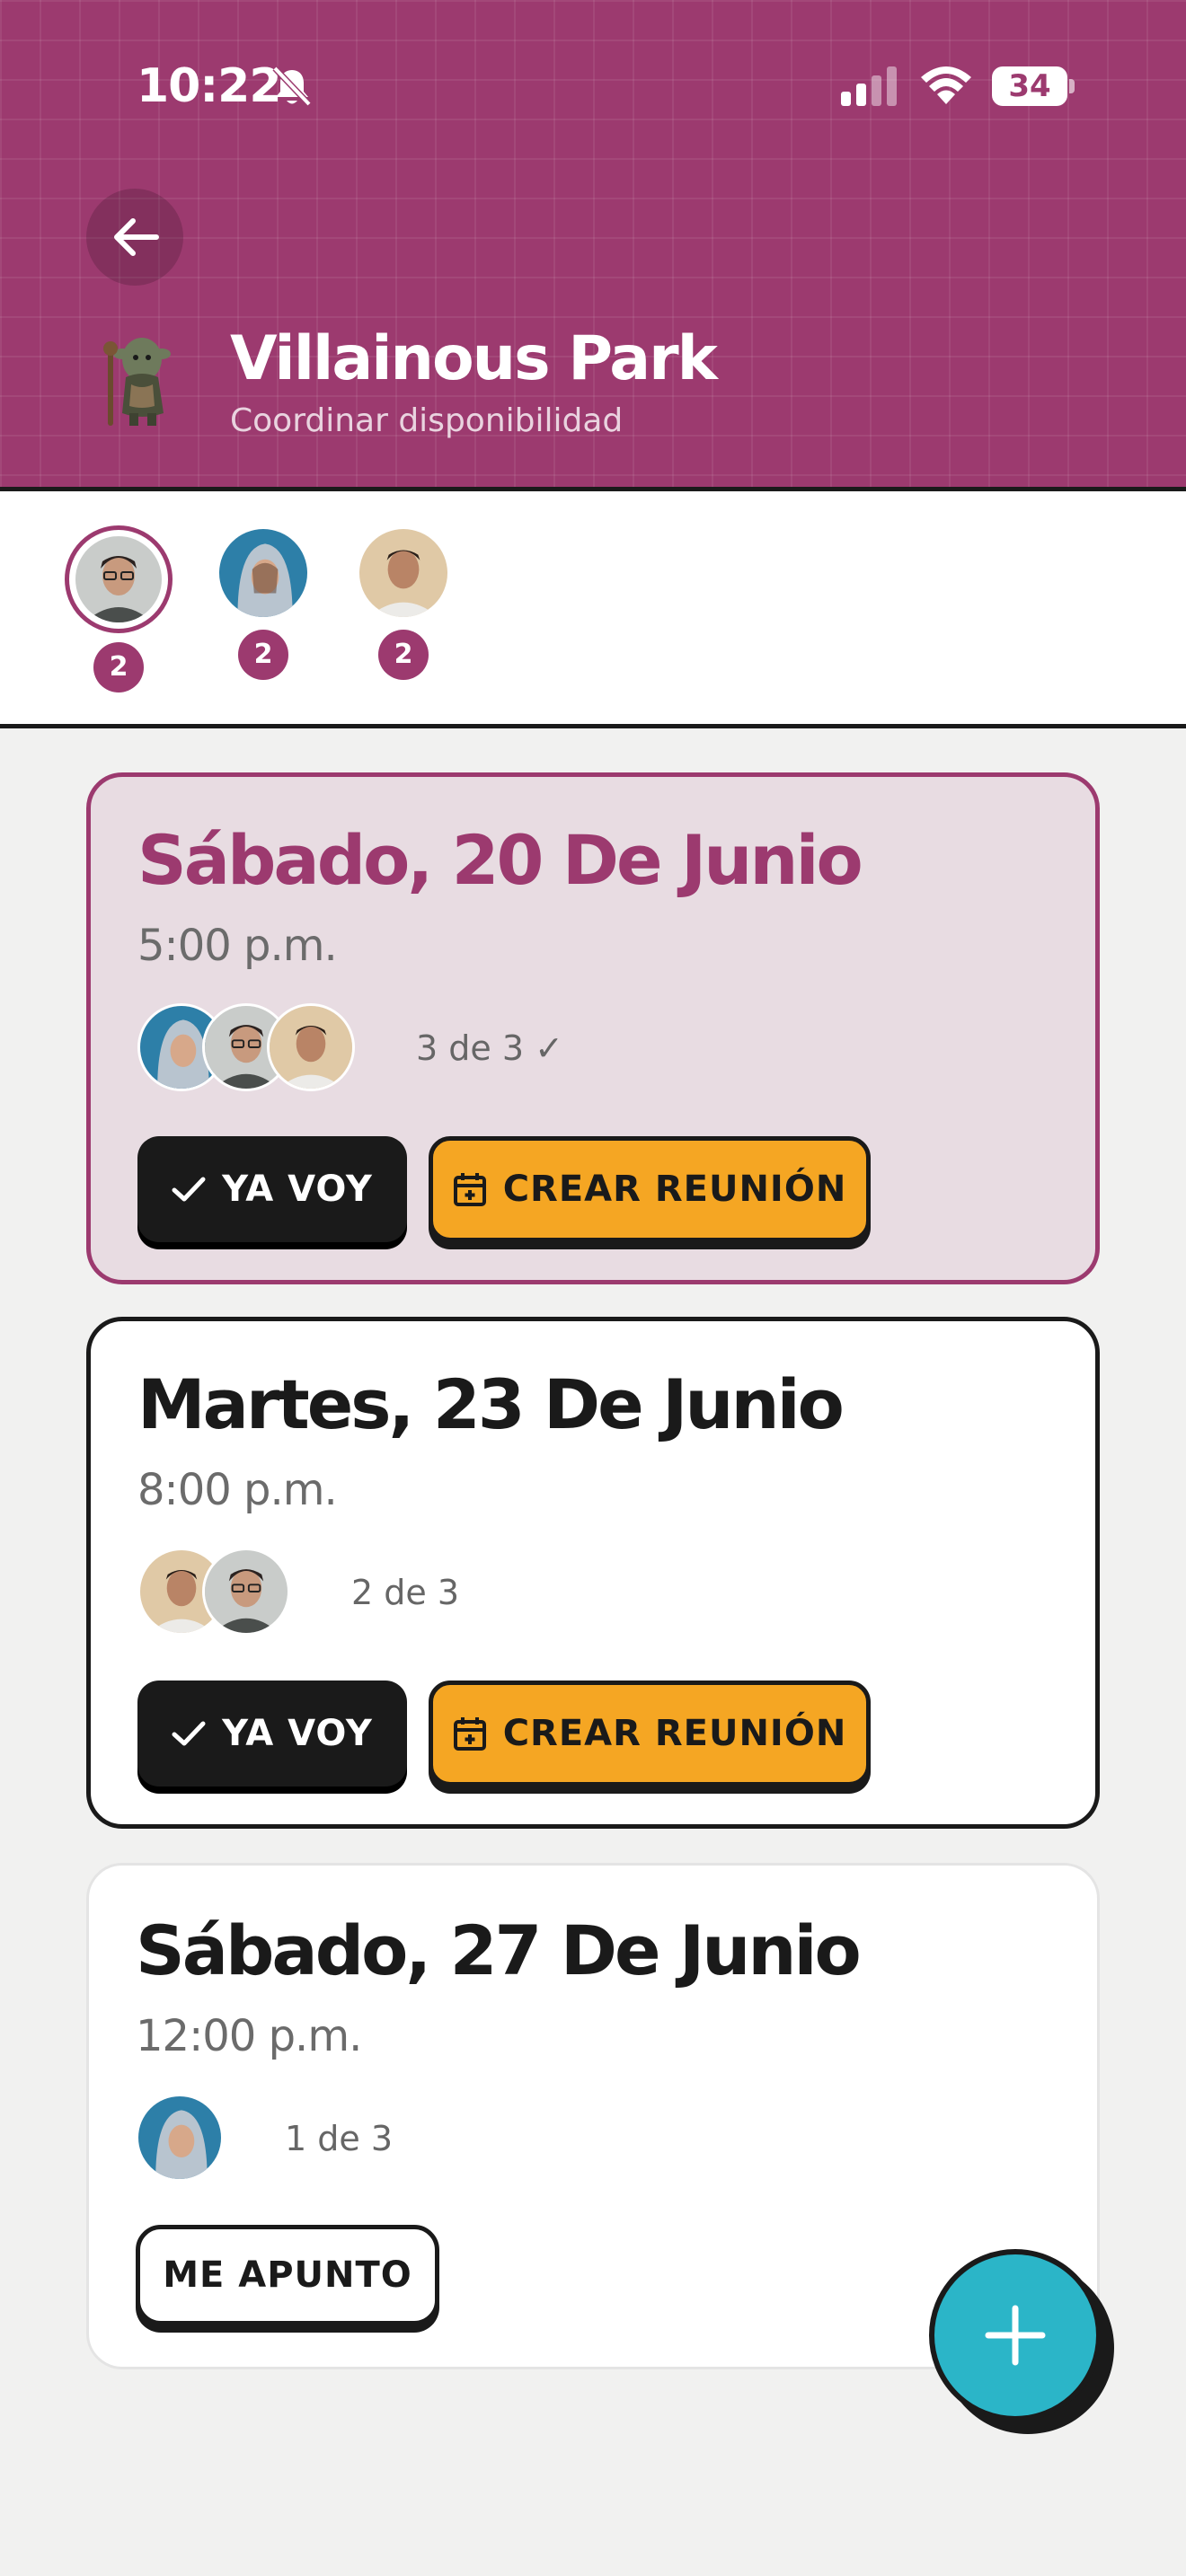 This screenshot has width=1186, height=2576. What do you see at coordinates (237, 946) in the screenshot?
I see `slot-time: 5:00 p.m.` at bounding box center [237, 946].